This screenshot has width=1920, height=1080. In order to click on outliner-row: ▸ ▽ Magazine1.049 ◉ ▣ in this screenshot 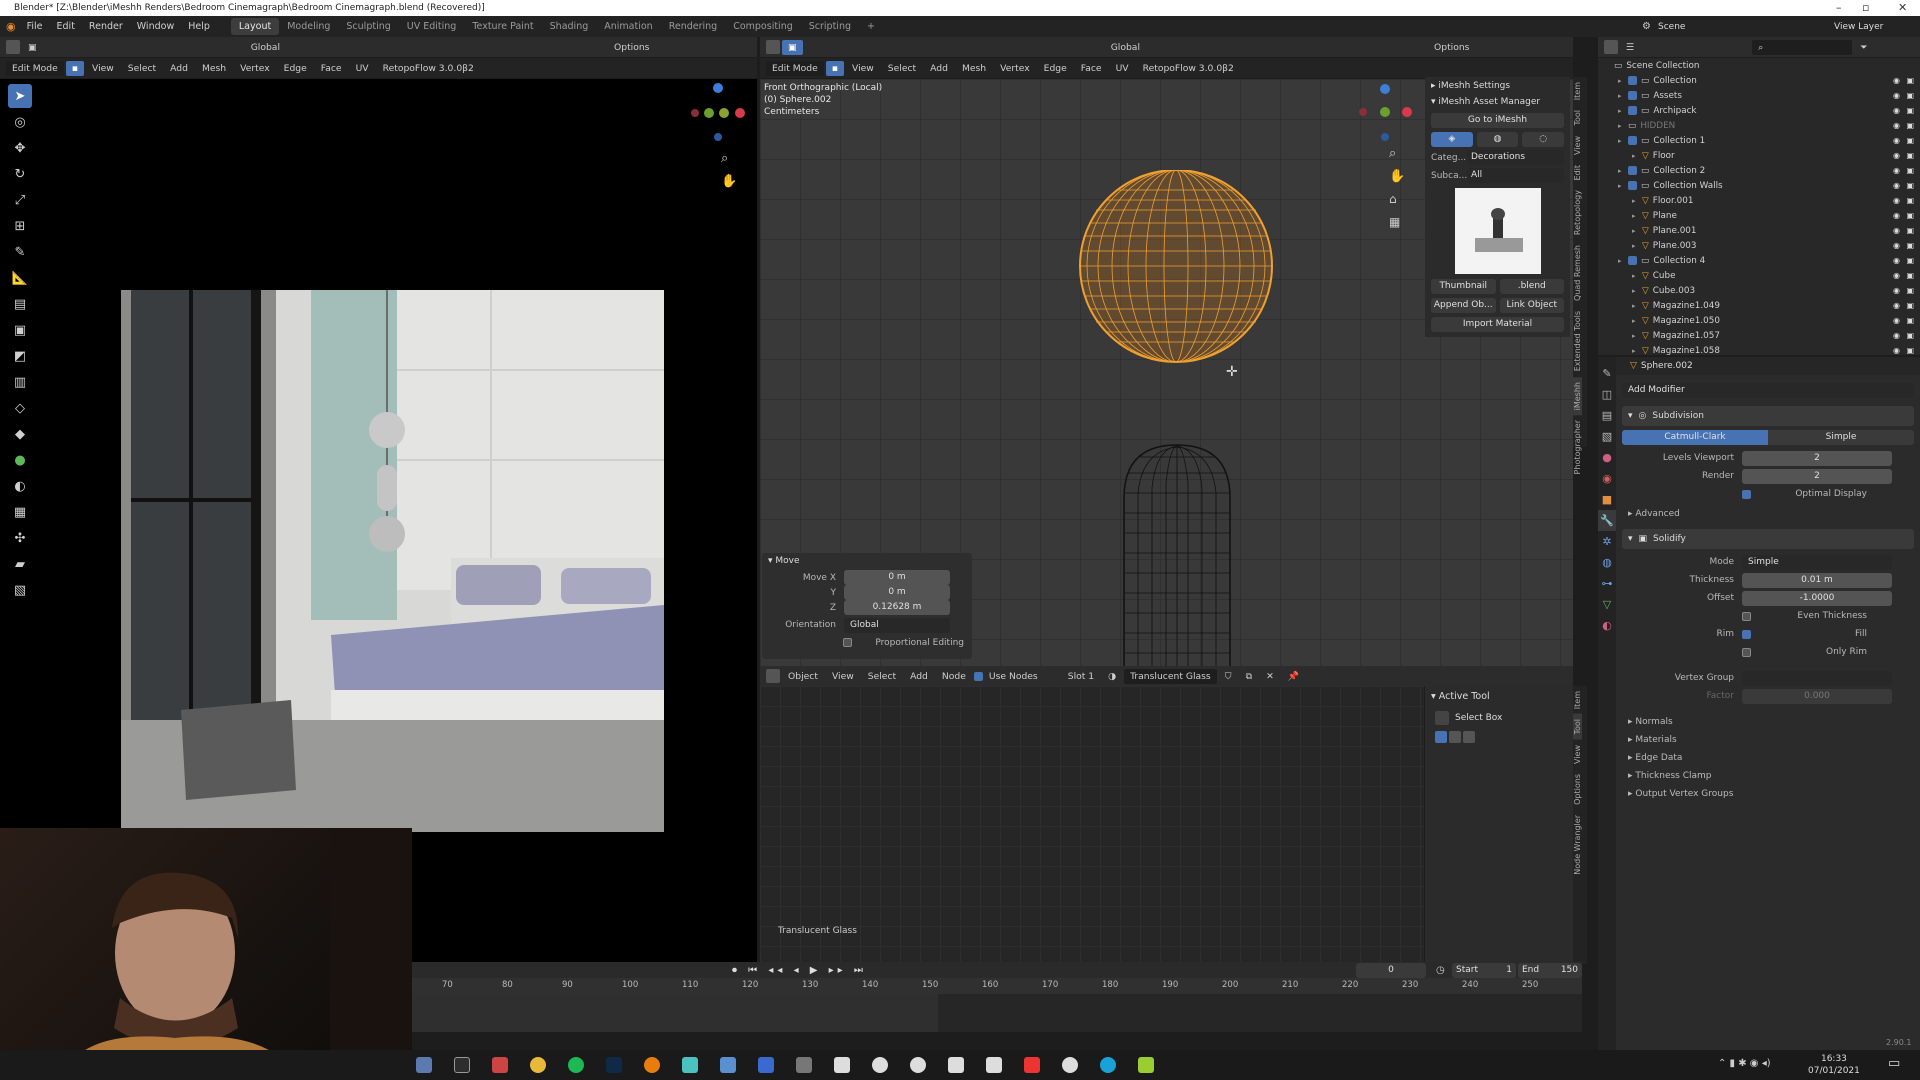, I will do `click(1759, 305)`.